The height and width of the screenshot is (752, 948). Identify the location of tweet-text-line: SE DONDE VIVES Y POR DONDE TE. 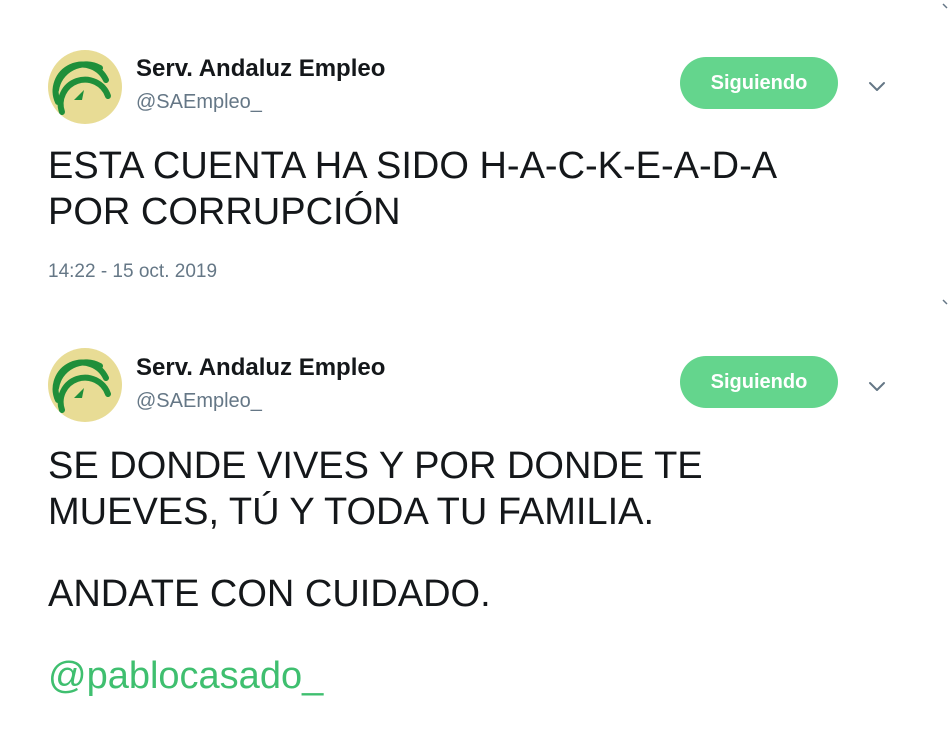
(375, 466).